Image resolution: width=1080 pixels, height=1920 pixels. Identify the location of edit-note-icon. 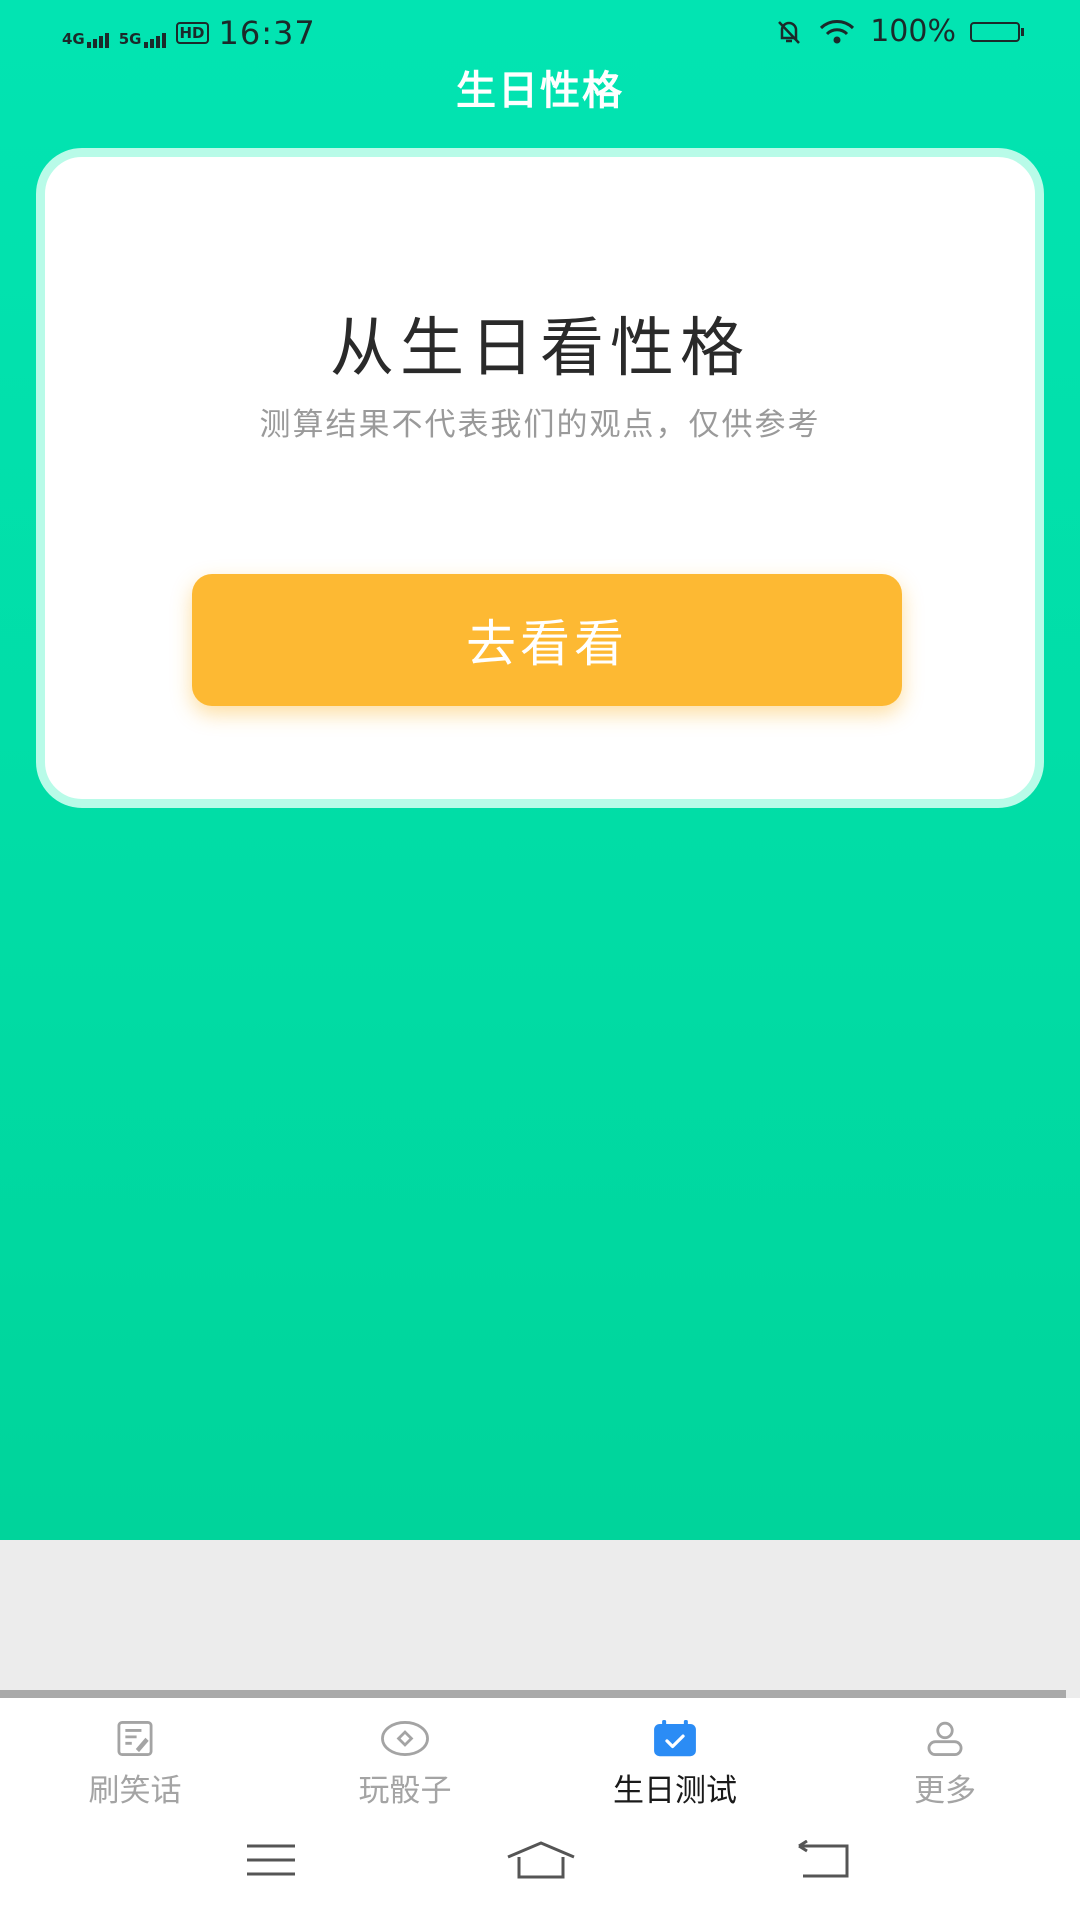
(135, 1738).